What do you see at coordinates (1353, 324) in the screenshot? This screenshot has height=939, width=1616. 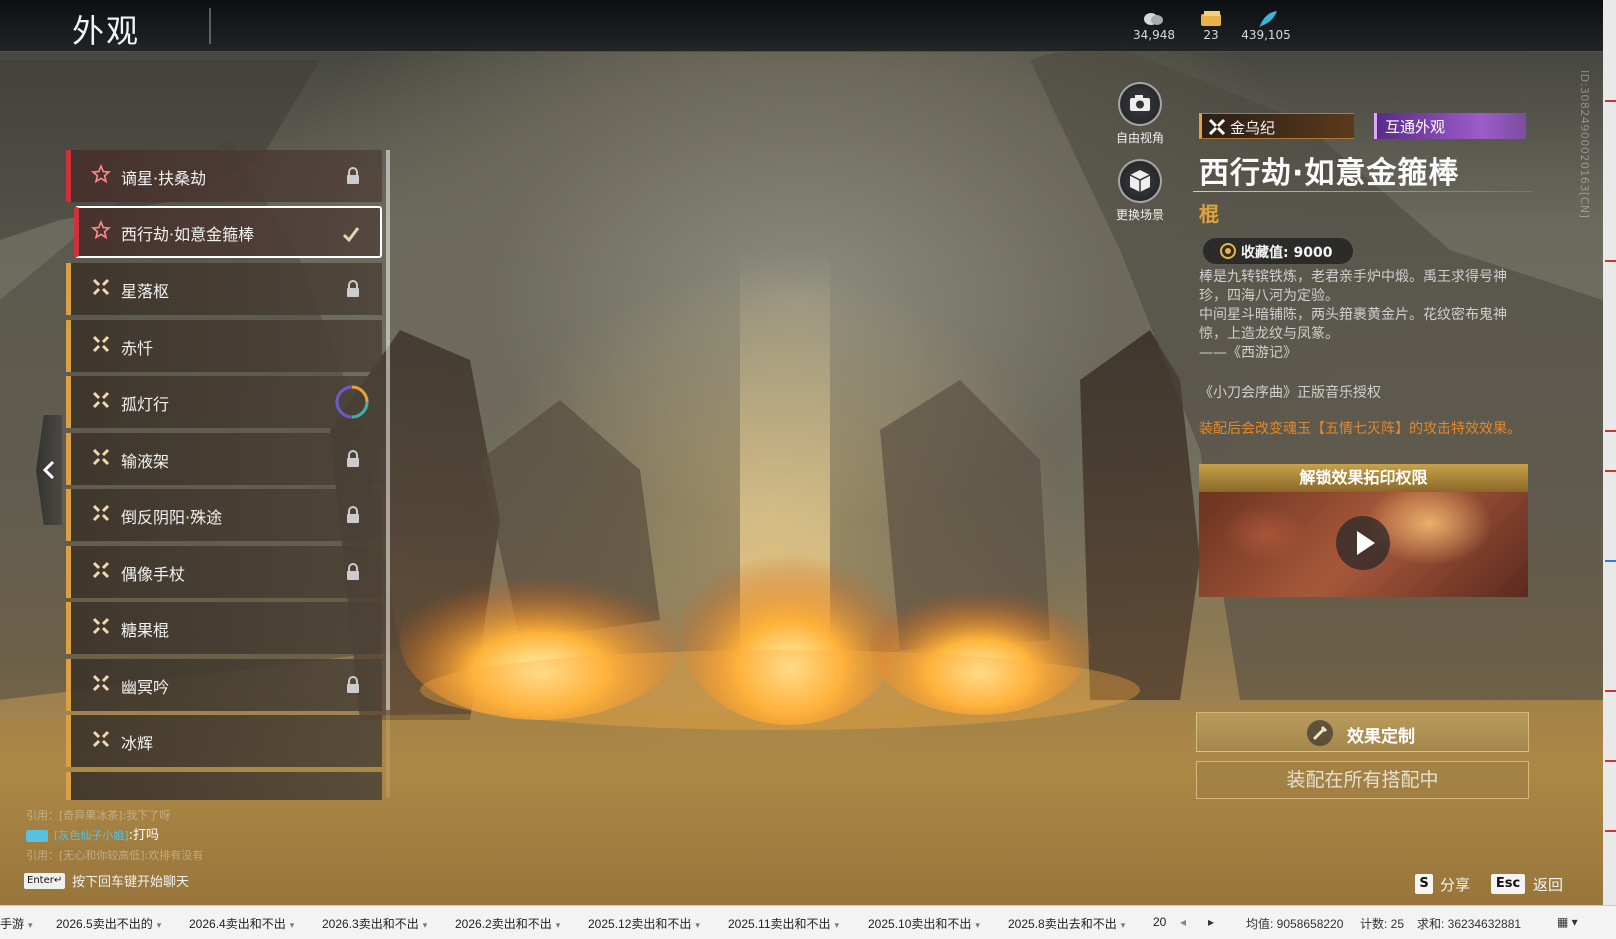 I see `description-line: 中间星斗暗铺陈，两头箝裹黄金片。花纹密布鬼神惊，上造龙纹与凤篆。` at bounding box center [1353, 324].